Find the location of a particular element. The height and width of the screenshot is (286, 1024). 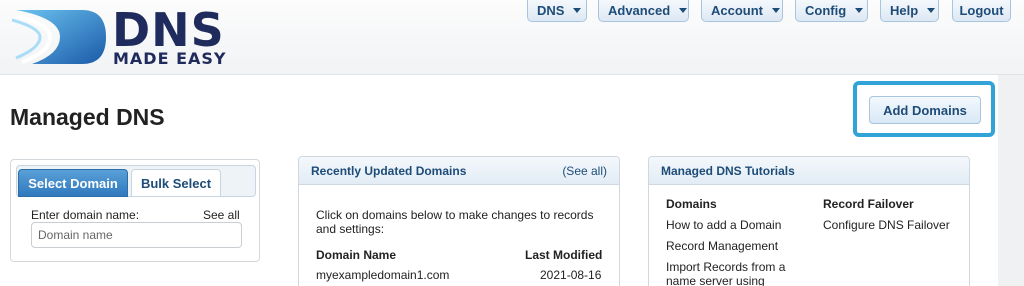

select-tabbar: Select Domain Bulk Select is located at coordinates (136, 181).